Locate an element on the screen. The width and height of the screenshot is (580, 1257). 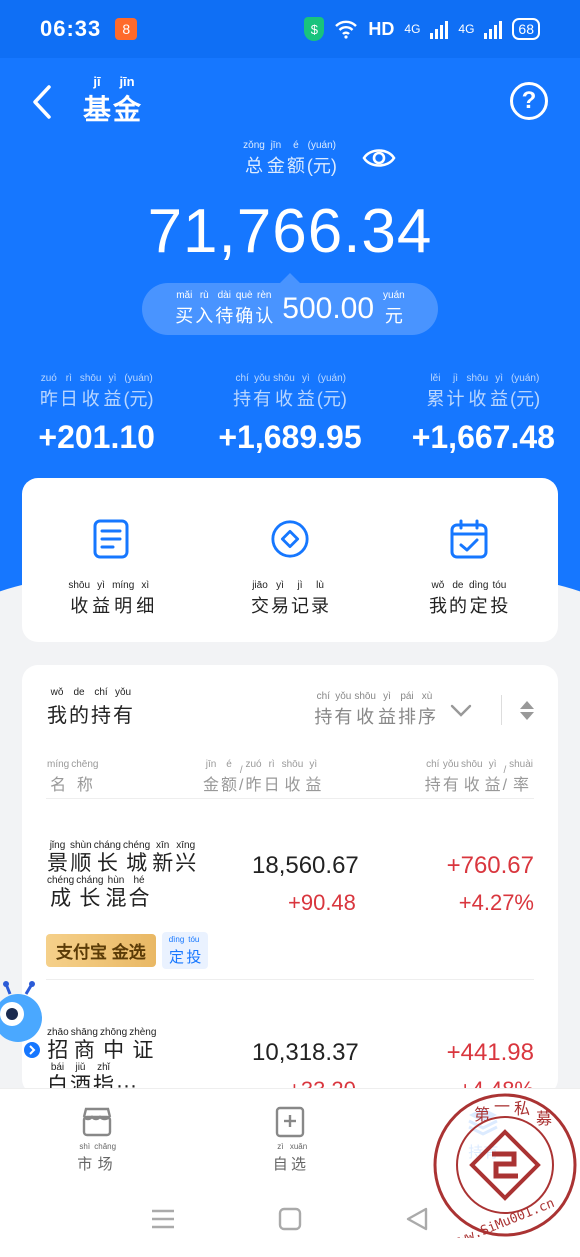
quick-action-profit-detail: shōu 收 yì 益 míng 明 xì 细 is located at coordinates (111, 560).